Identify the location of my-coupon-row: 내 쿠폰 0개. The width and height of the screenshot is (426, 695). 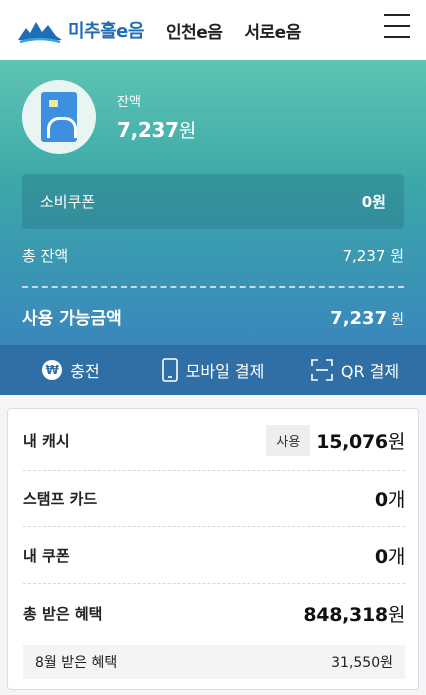
(214, 555).